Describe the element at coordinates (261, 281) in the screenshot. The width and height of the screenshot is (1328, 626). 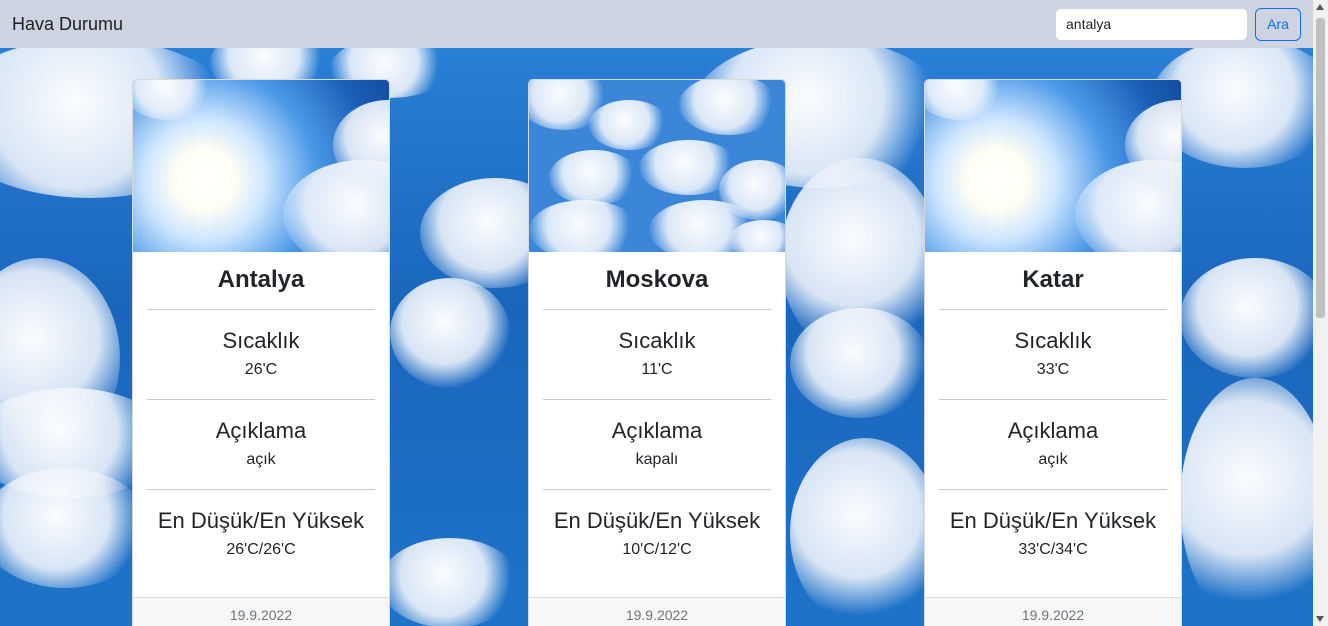
I see `city-name: Antalya` at that location.